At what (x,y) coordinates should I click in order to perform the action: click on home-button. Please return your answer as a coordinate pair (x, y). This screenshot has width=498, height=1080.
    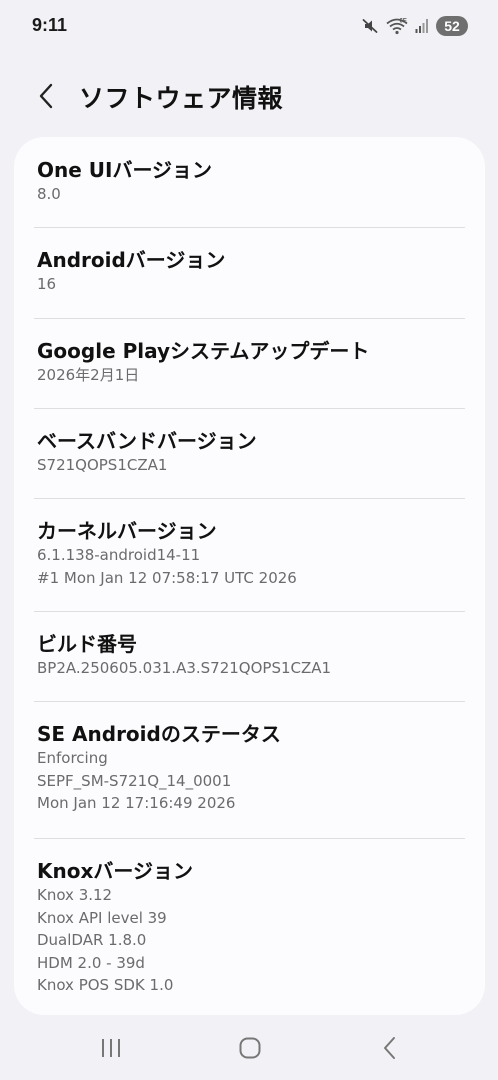
    Looking at the image, I should click on (250, 1050).